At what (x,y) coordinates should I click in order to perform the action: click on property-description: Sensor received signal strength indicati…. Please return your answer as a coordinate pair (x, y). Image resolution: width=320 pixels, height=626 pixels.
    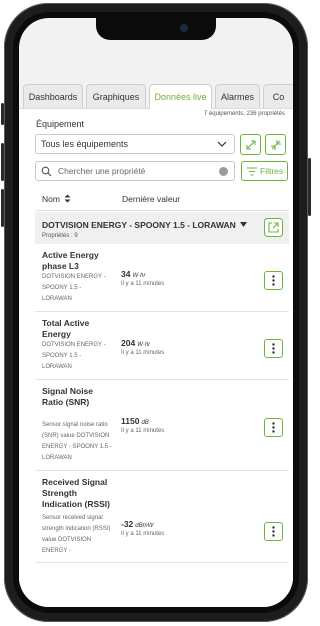
    Looking at the image, I should click on (76, 534).